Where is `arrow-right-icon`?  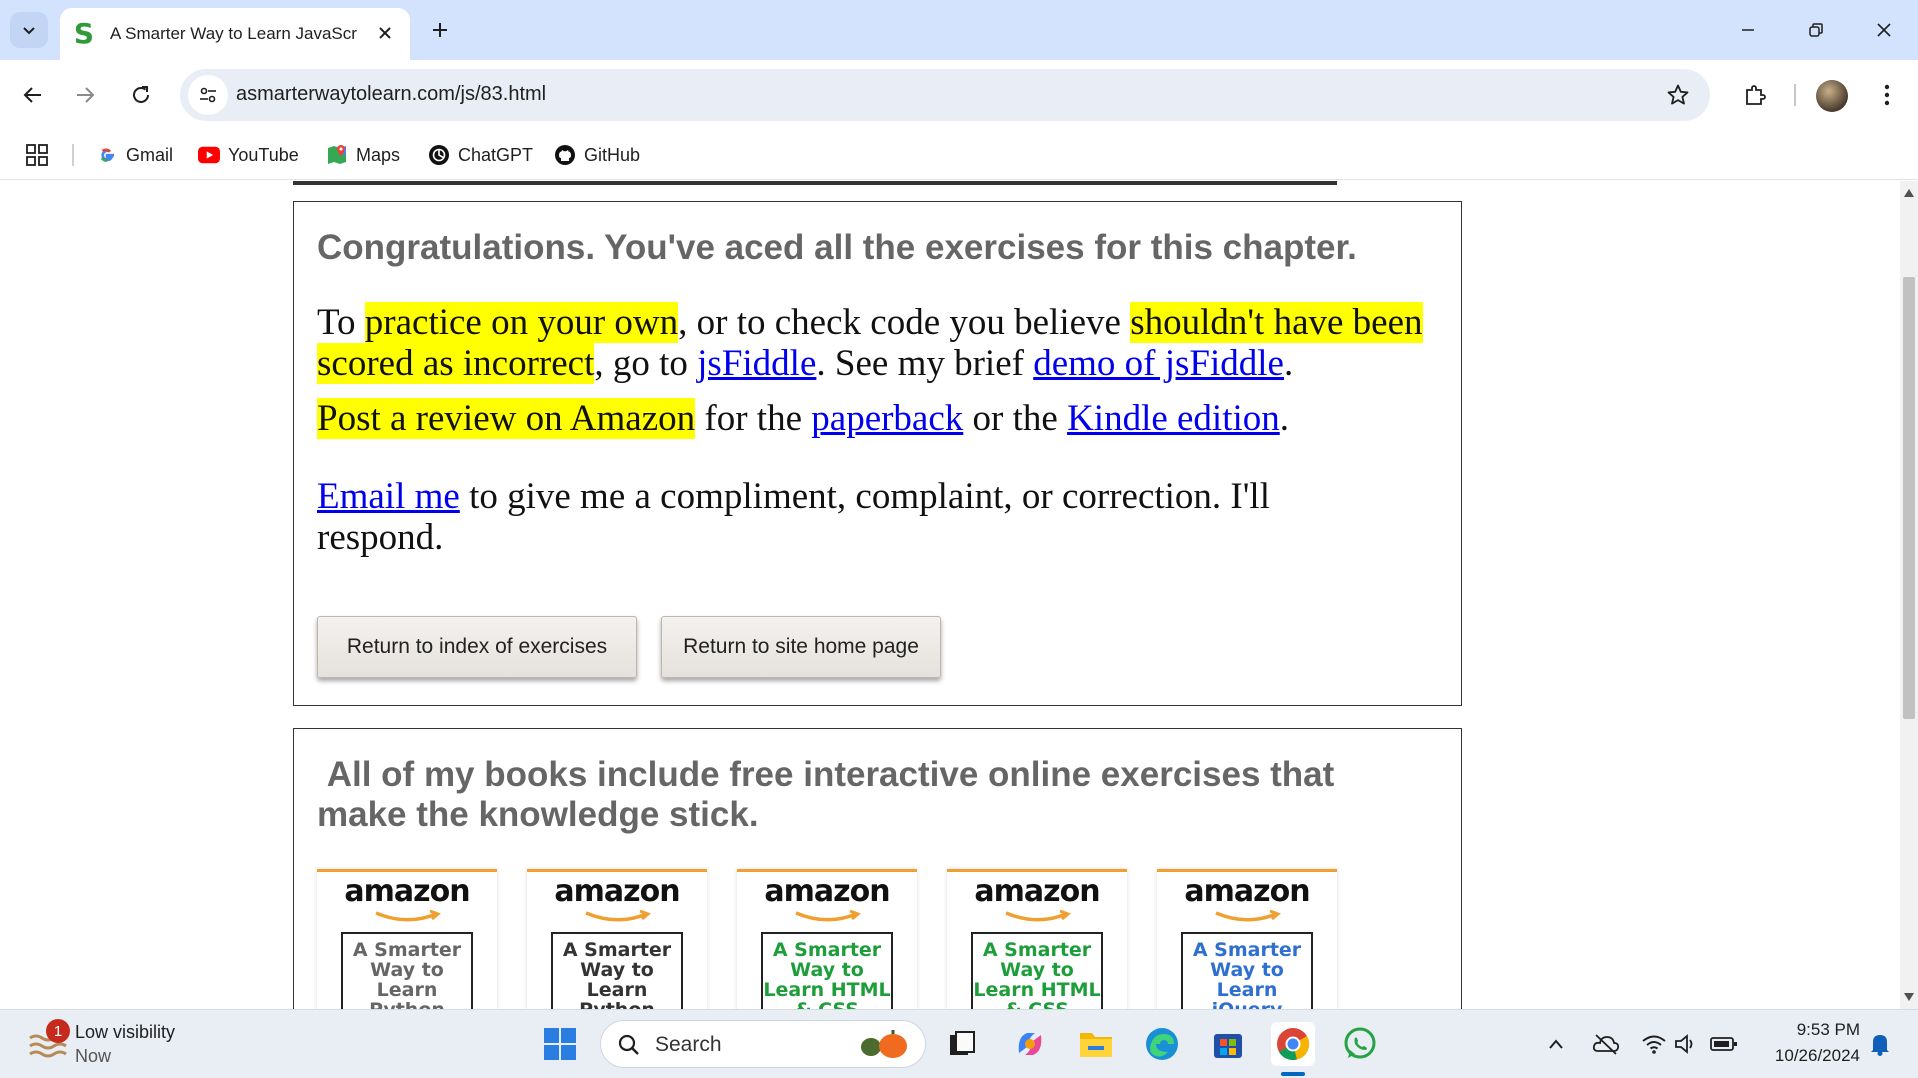
arrow-right-icon is located at coordinates (86, 95).